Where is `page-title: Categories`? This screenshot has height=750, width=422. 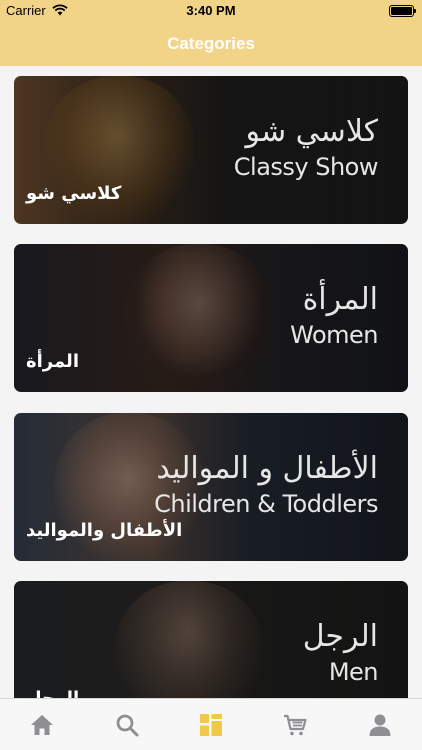 page-title: Categories is located at coordinates (211, 43).